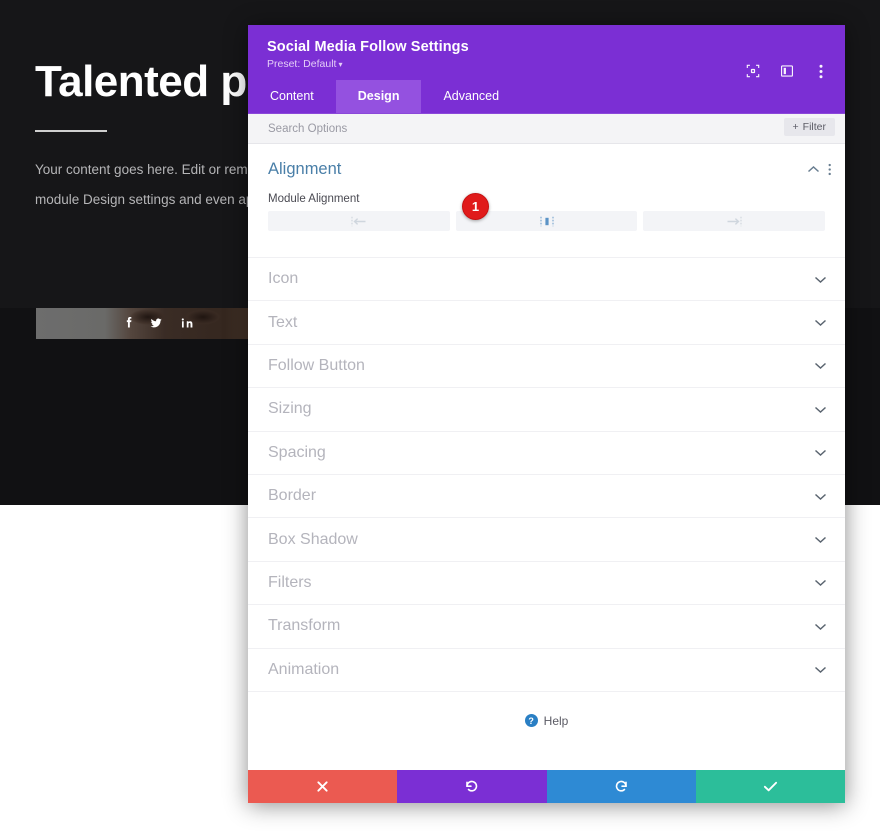 Image resolution: width=880 pixels, height=831 pixels. I want to click on module-alignment-control: 1, so click(546, 212).